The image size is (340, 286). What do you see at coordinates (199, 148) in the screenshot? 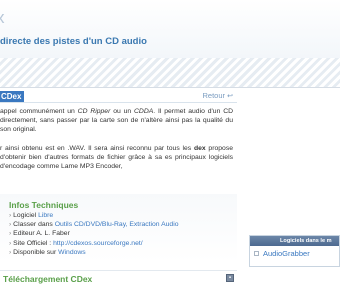
I see `text-run-bold: dex` at bounding box center [199, 148].